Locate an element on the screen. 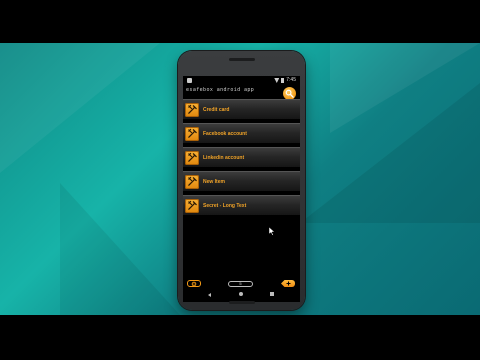 The image size is (480, 360). home-icon is located at coordinates (241, 294).